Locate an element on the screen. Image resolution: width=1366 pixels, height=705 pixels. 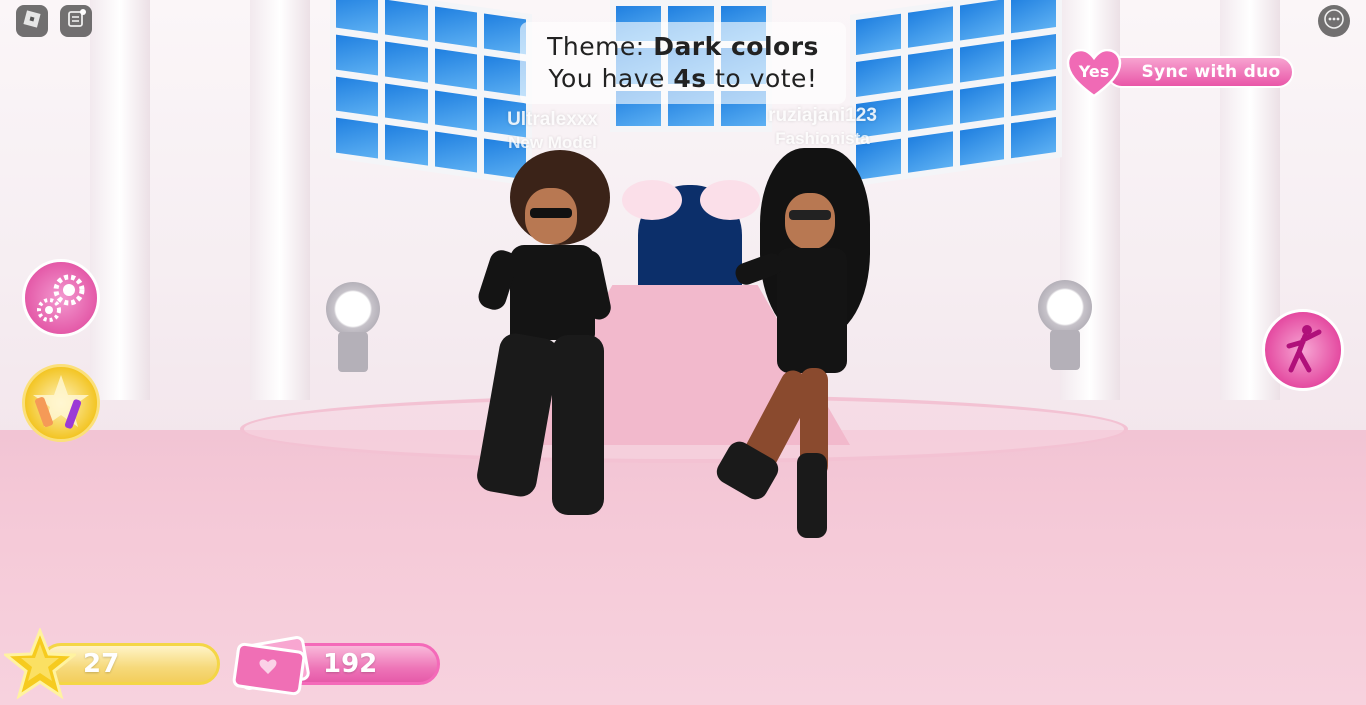
timer-value: 4s is located at coordinates (690, 78).